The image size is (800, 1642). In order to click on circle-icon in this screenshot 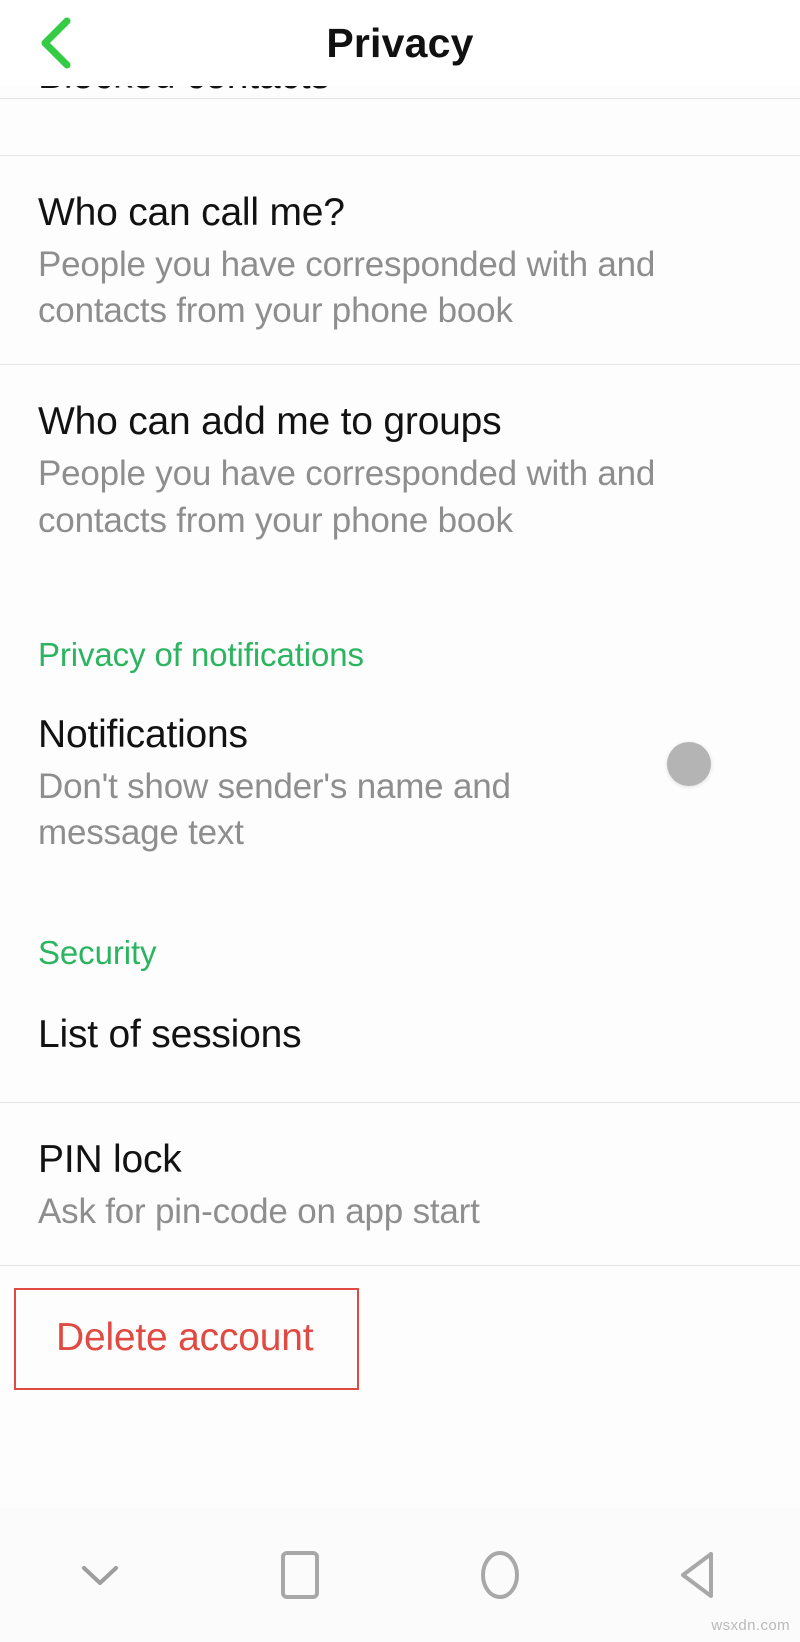, I will do `click(500, 1575)`.